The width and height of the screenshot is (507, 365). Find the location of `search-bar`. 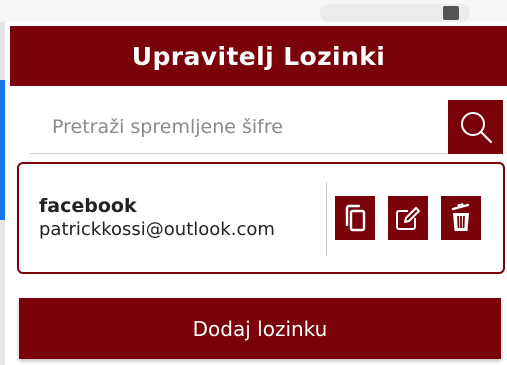

search-bar is located at coordinates (268, 127).